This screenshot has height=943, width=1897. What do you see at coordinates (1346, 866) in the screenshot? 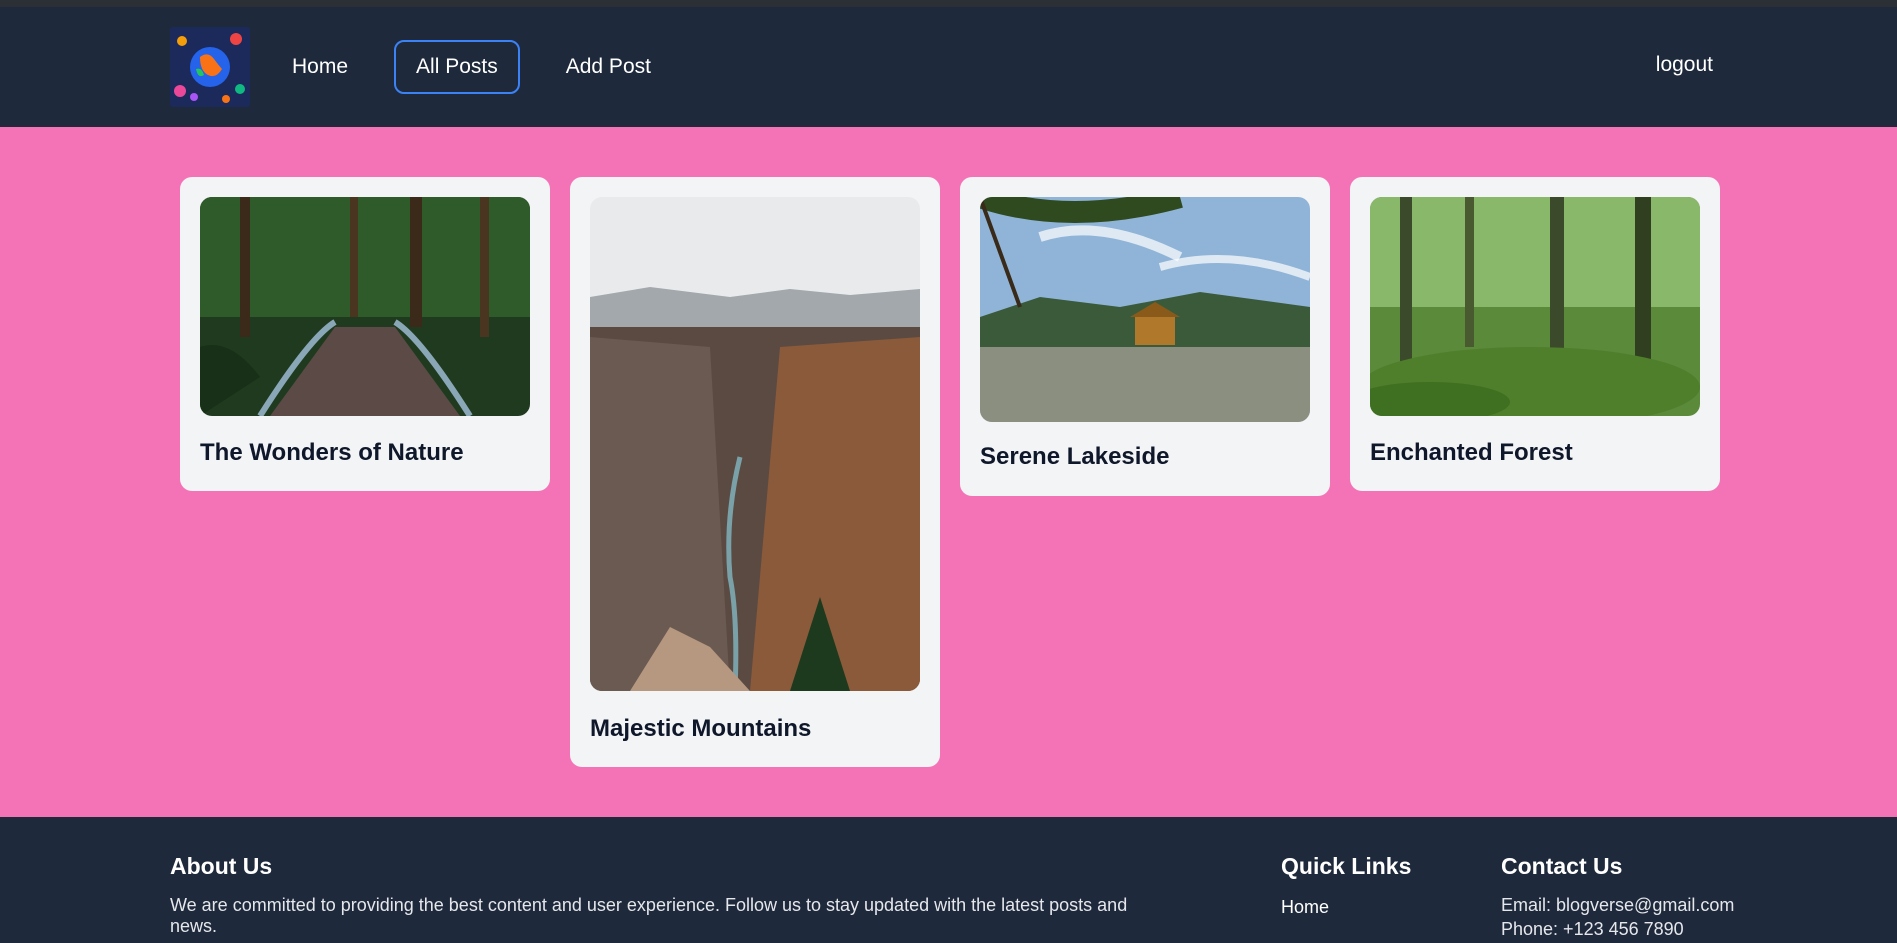
I see `quick-links-heading: Quick Links` at bounding box center [1346, 866].